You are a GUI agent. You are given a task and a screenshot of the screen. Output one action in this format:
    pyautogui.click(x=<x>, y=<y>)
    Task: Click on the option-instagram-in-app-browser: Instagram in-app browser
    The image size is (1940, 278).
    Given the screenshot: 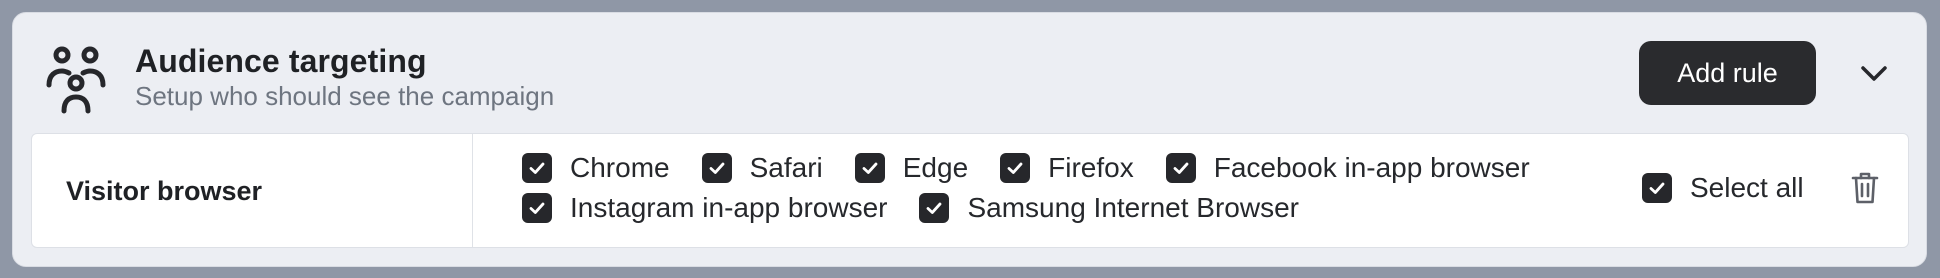 What is the action you would take?
    pyautogui.click(x=704, y=208)
    